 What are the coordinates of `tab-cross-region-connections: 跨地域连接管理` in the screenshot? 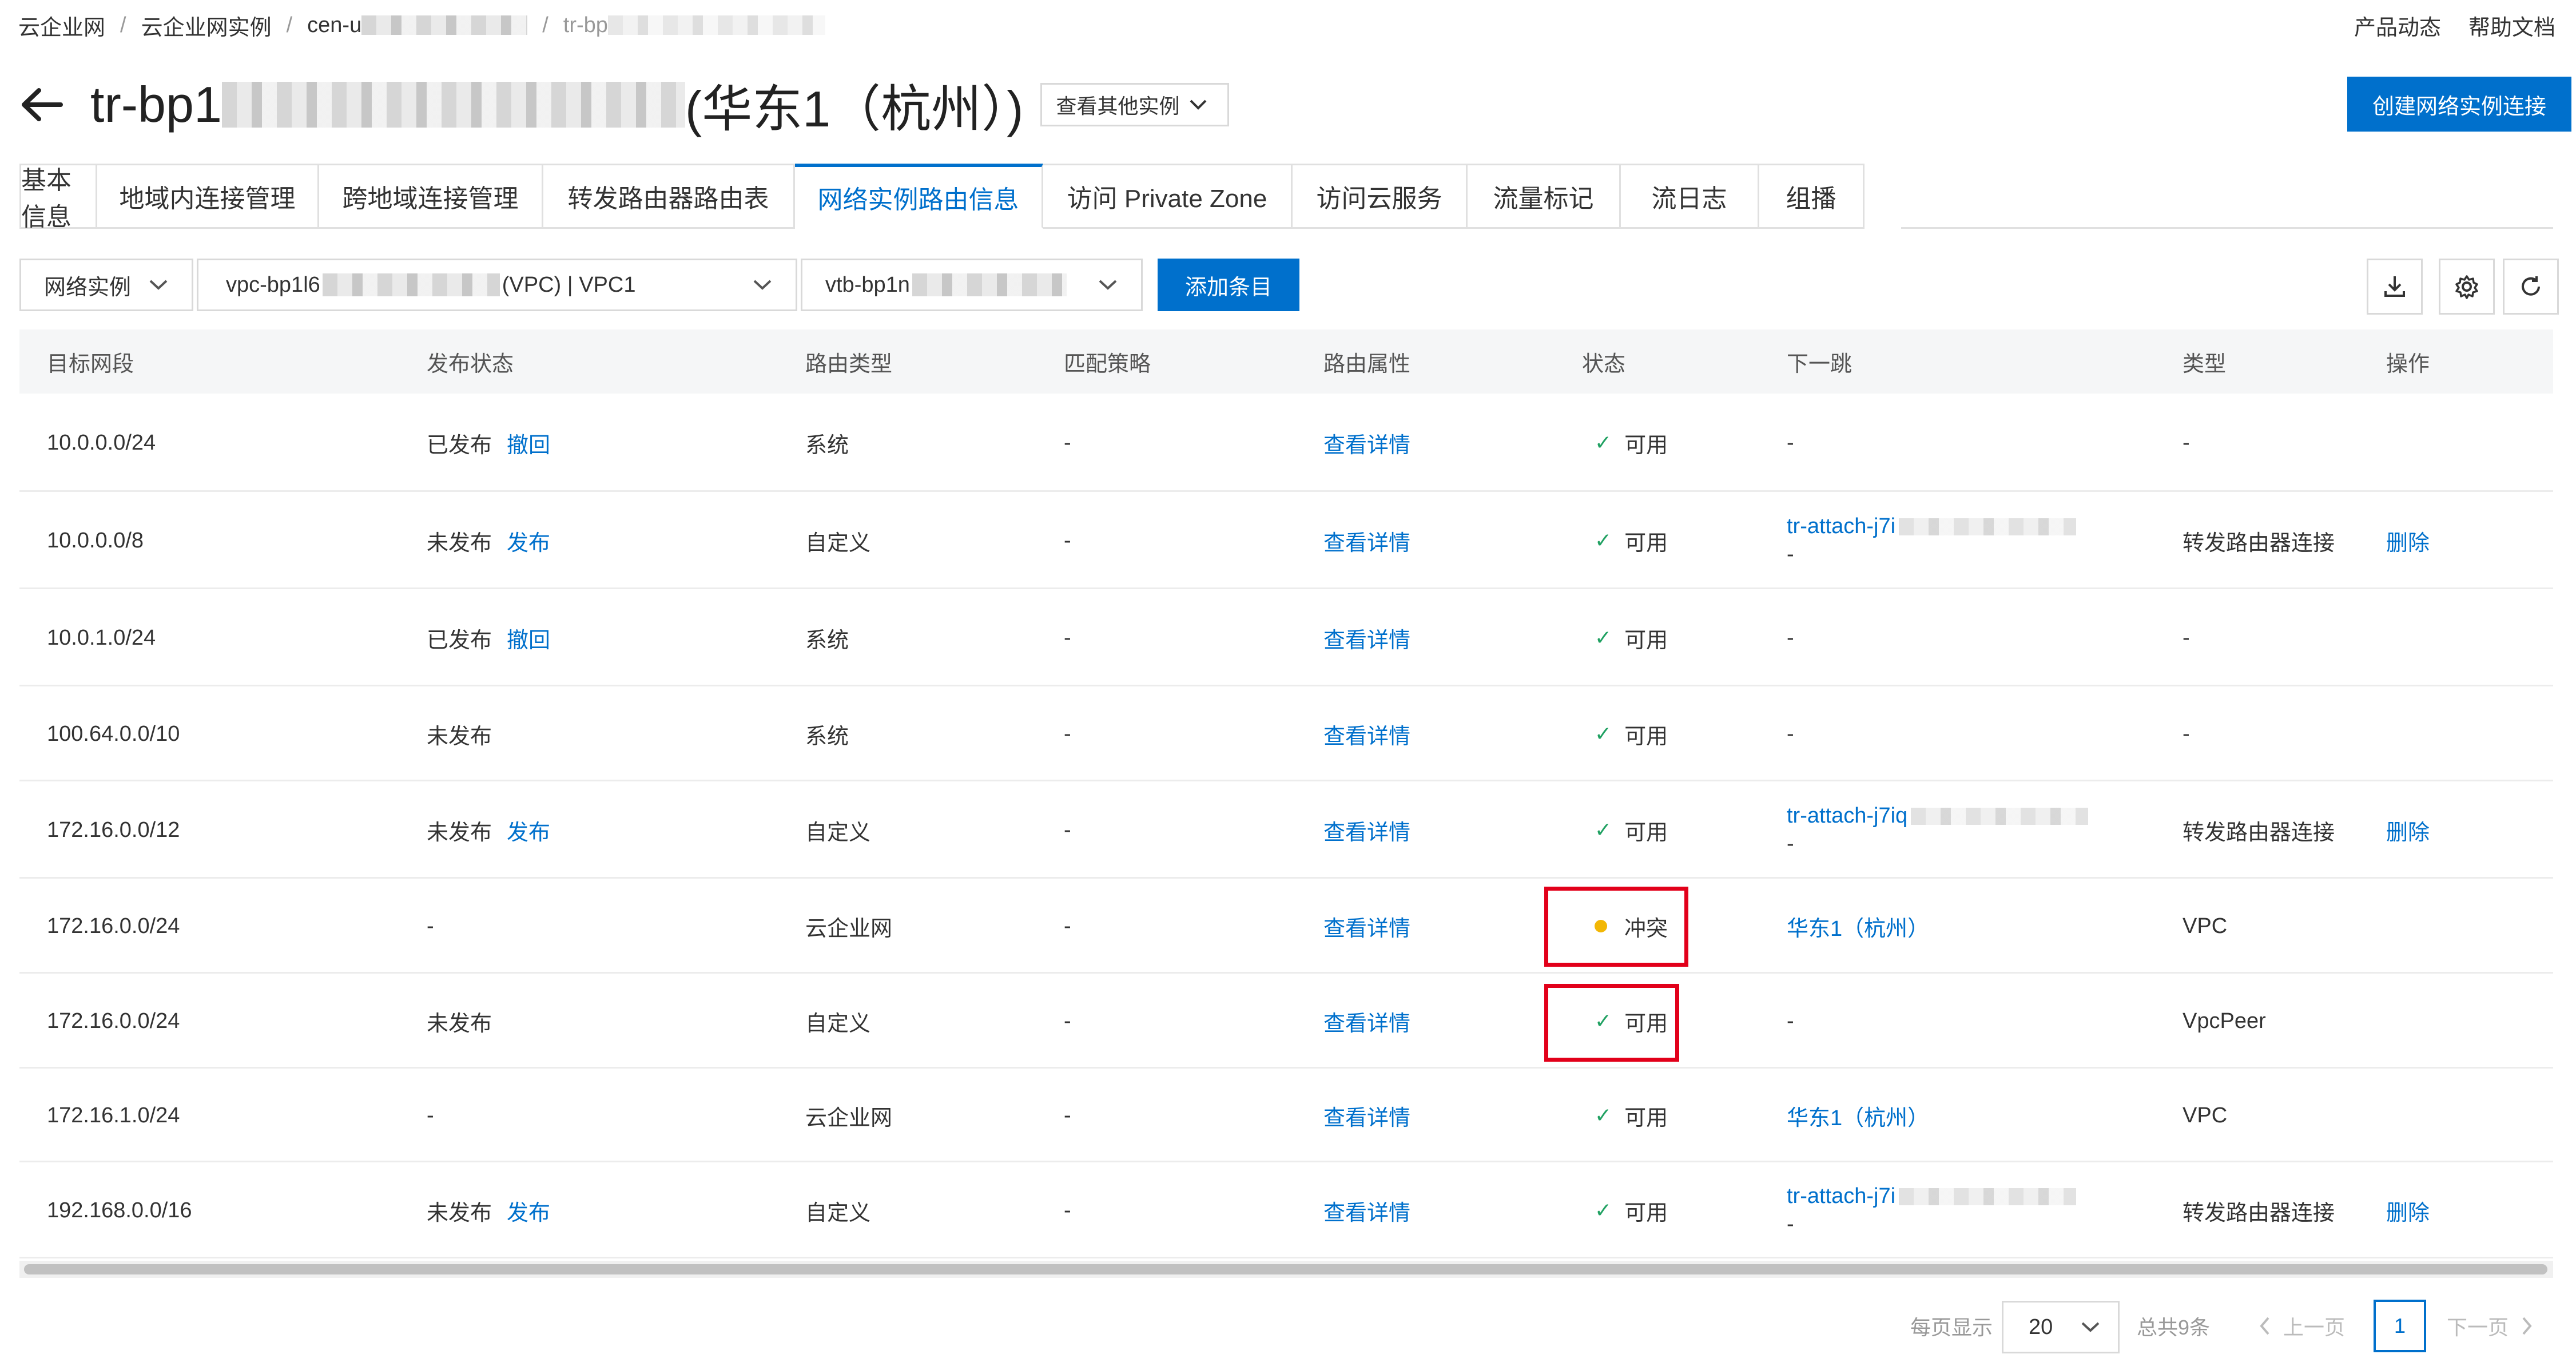 It's located at (431, 196).